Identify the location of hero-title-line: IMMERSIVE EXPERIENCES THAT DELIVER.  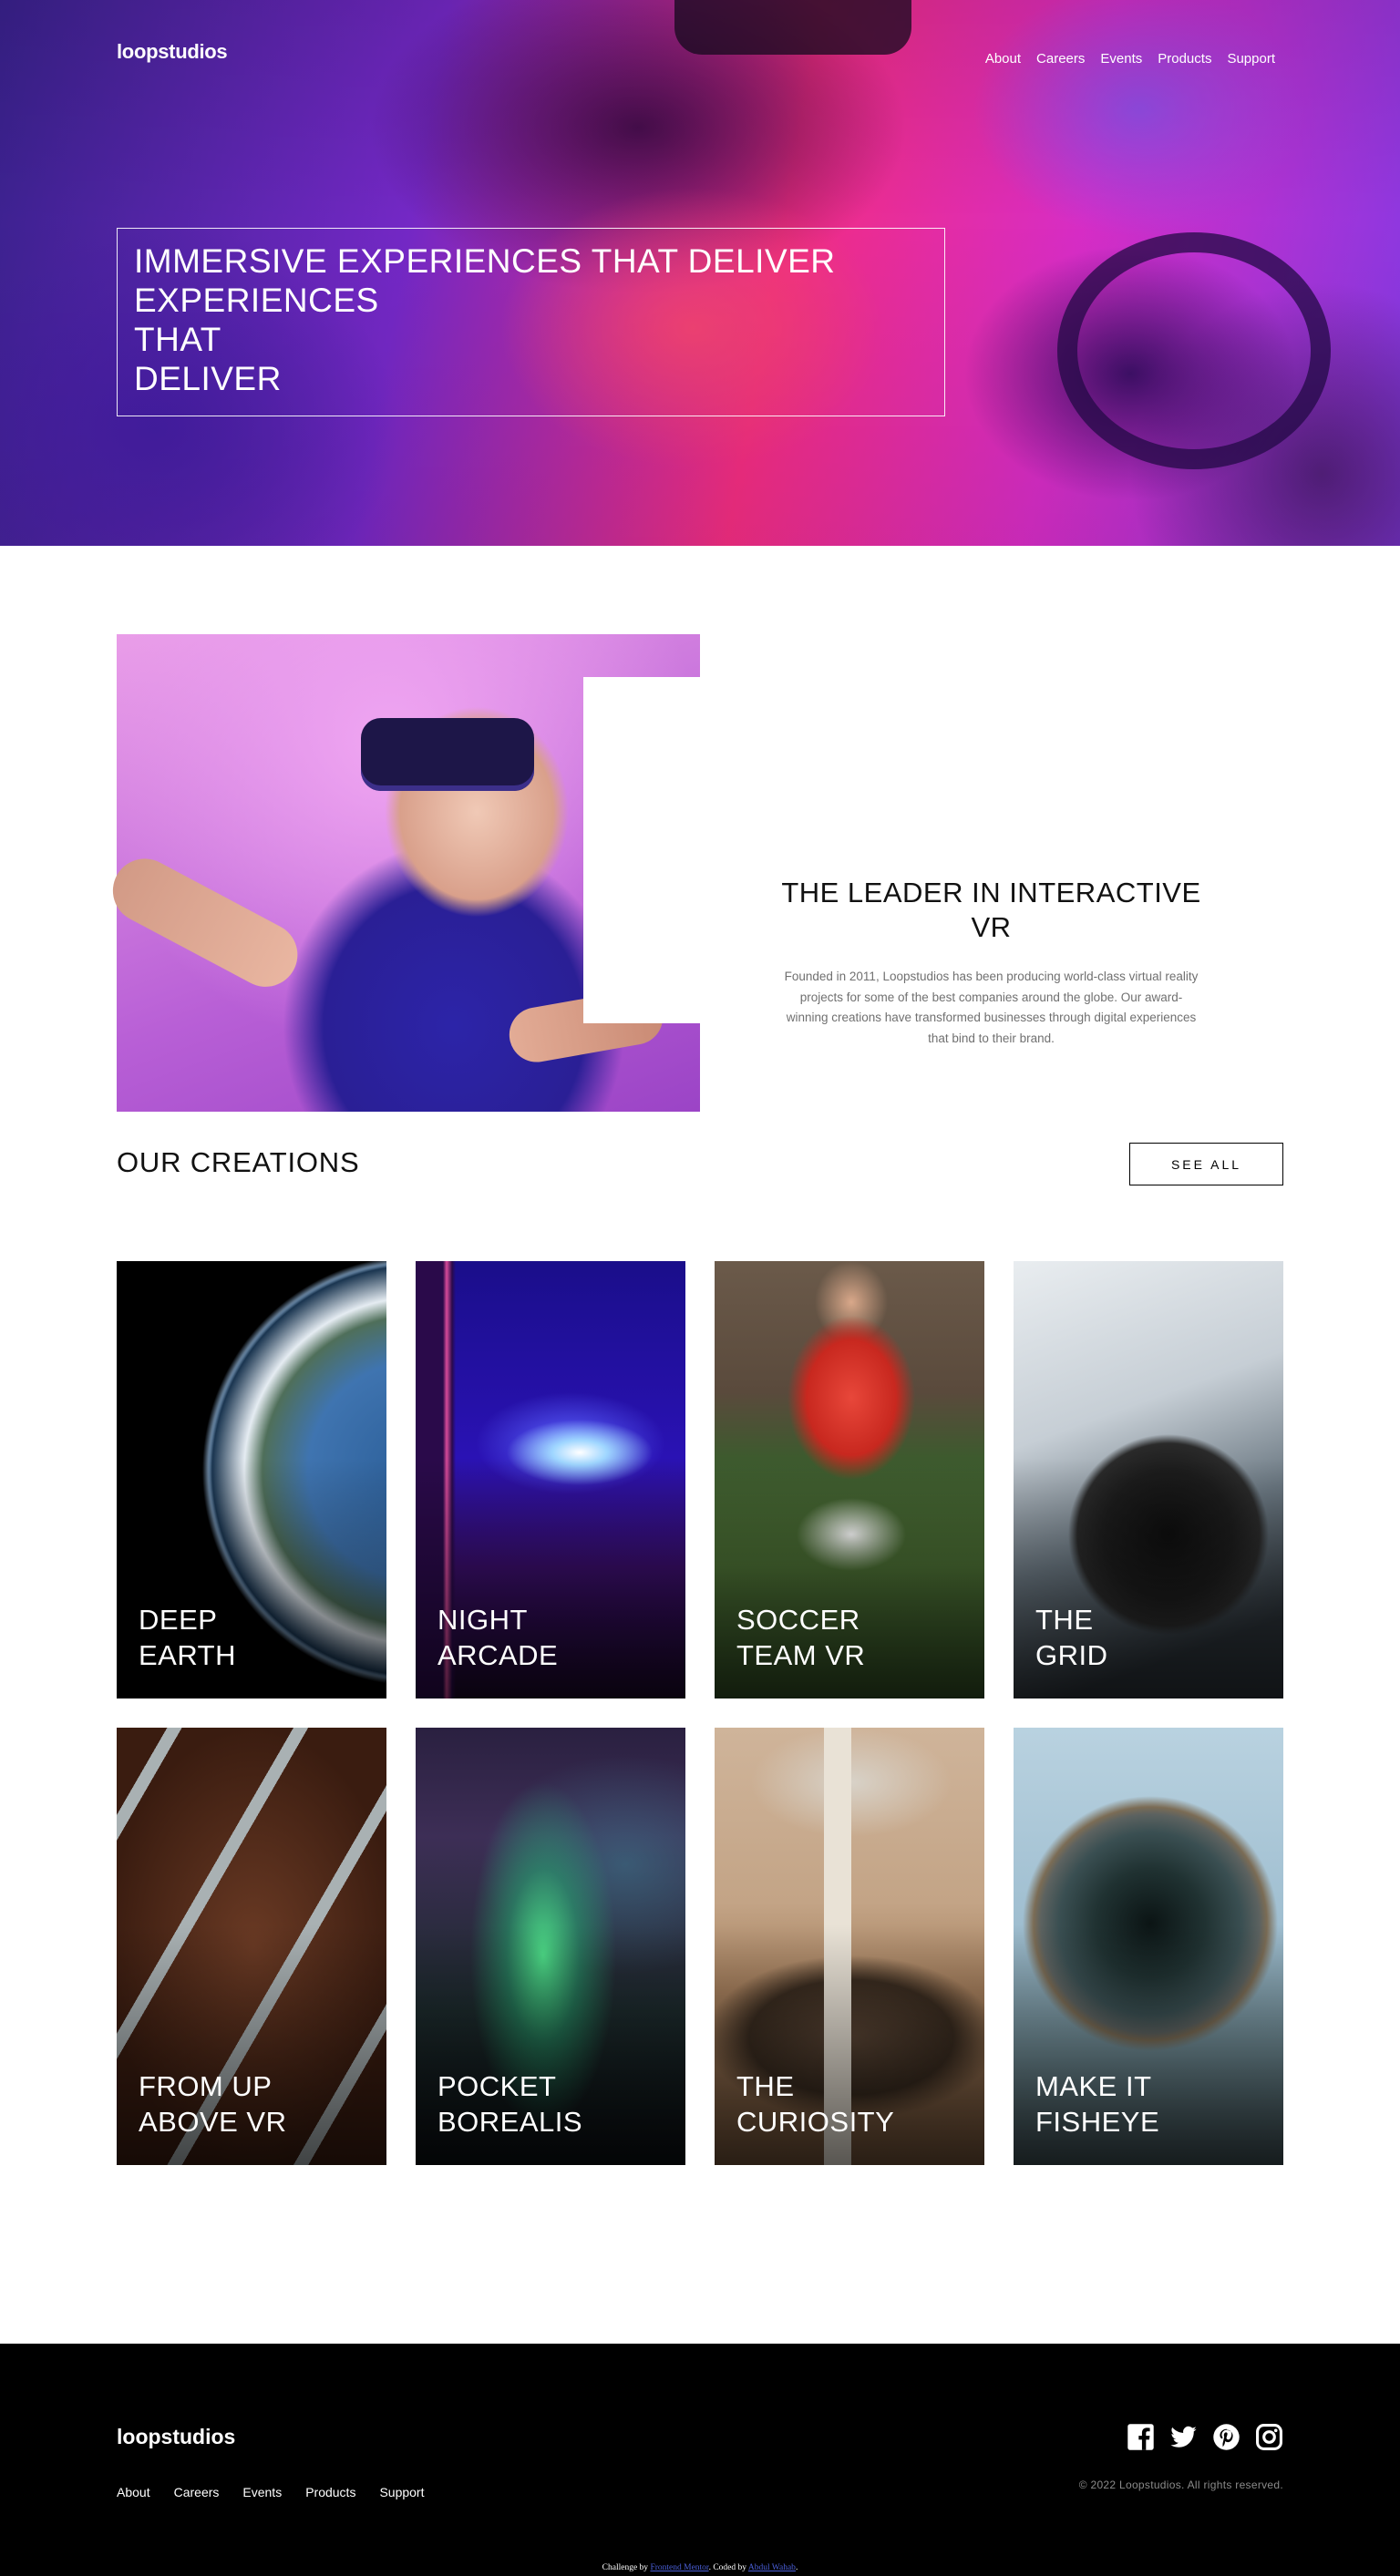
(485, 261).